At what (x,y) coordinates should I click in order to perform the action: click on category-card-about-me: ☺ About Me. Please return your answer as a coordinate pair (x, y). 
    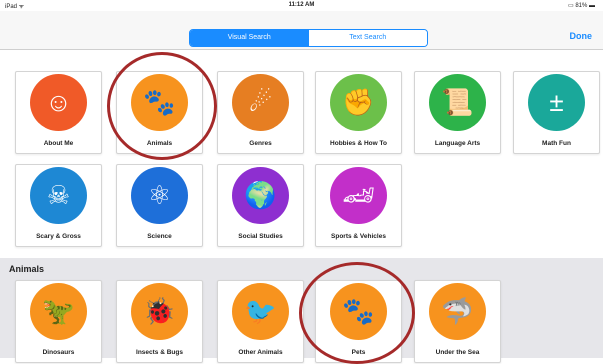
    Looking at the image, I should click on (58, 112).